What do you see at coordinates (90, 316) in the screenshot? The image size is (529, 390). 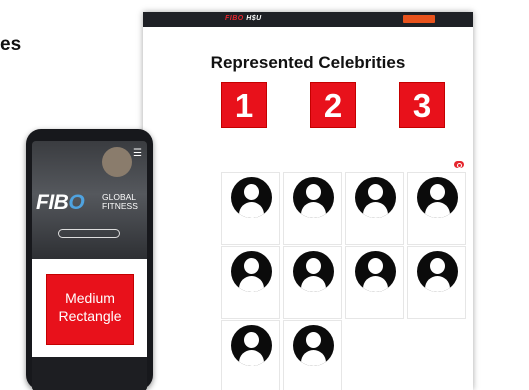 I see `ad-label-line-2: Rectangle` at bounding box center [90, 316].